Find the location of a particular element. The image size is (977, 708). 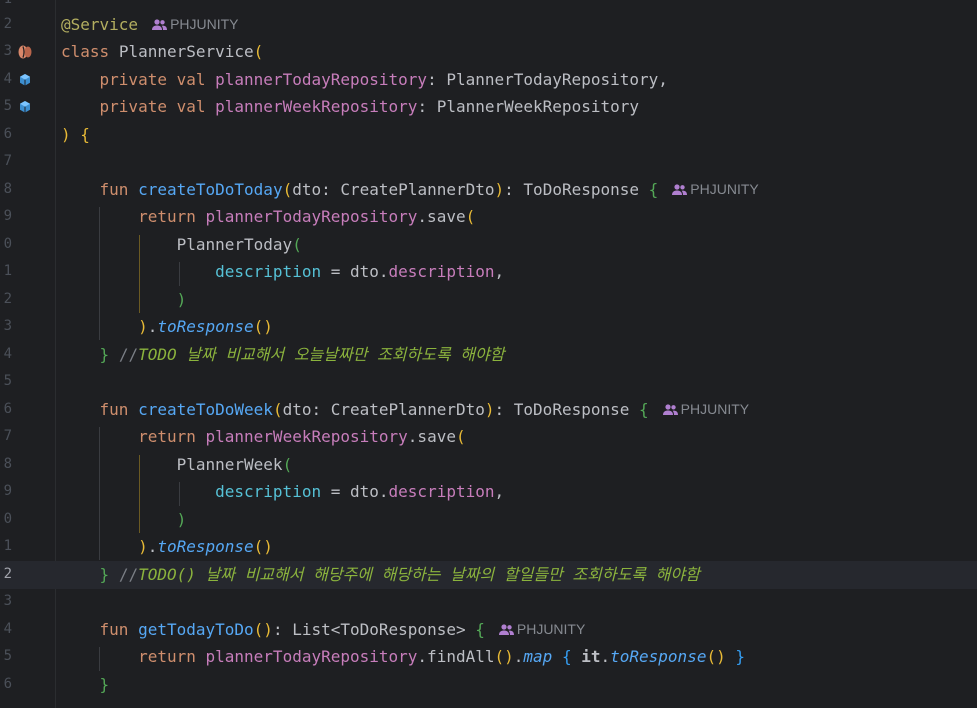

code-line: 6 ) { is located at coordinates (488, 135).